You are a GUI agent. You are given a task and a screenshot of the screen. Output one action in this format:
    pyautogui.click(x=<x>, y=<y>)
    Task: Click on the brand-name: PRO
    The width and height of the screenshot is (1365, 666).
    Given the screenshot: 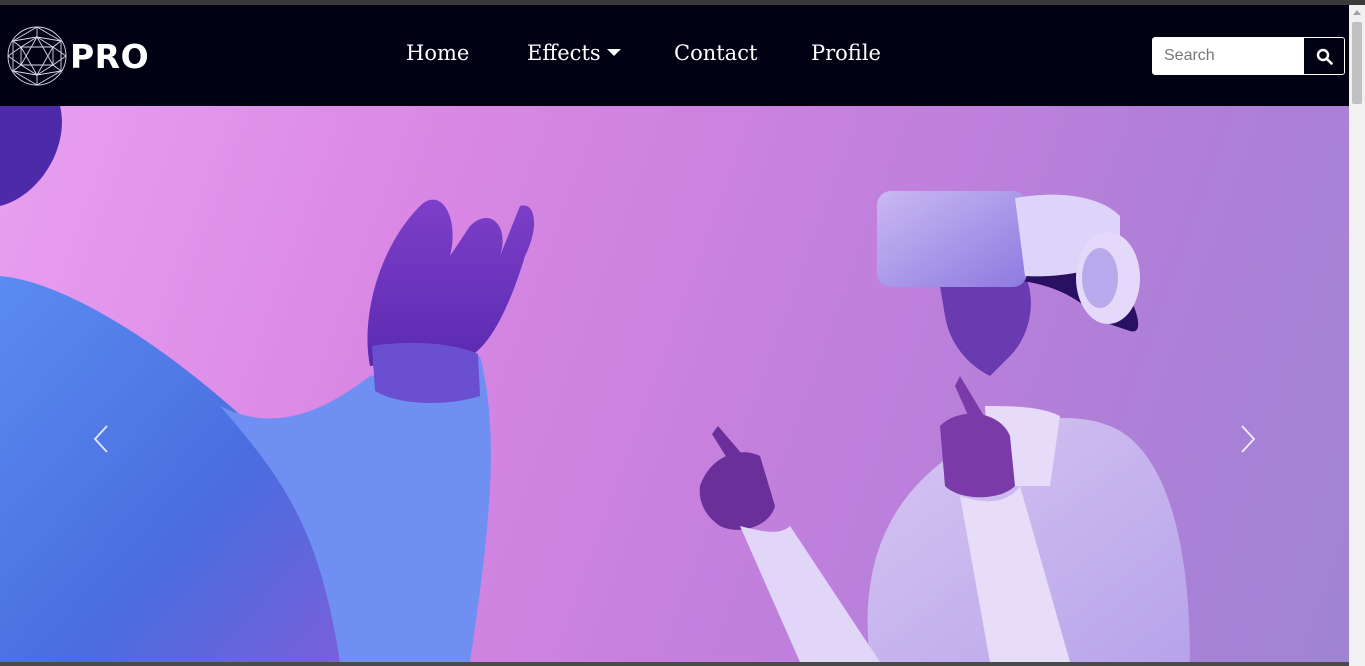 What is the action you would take?
    pyautogui.click(x=110, y=56)
    